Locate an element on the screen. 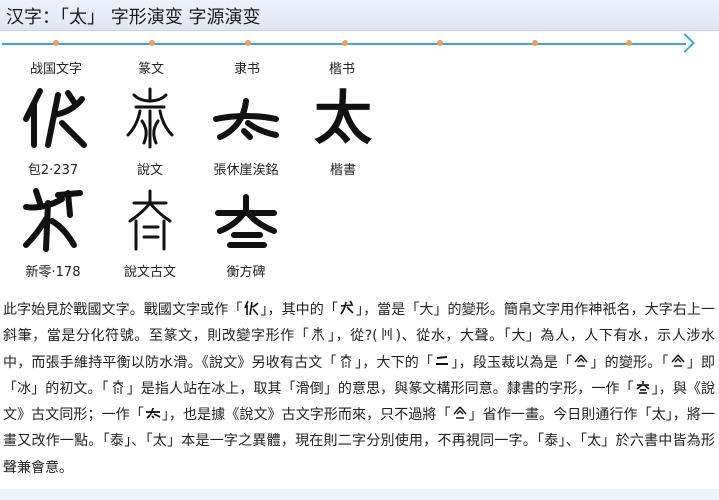 The width and height of the screenshot is (719, 500). glyph-caption: 衡方碑 is located at coordinates (246, 272).